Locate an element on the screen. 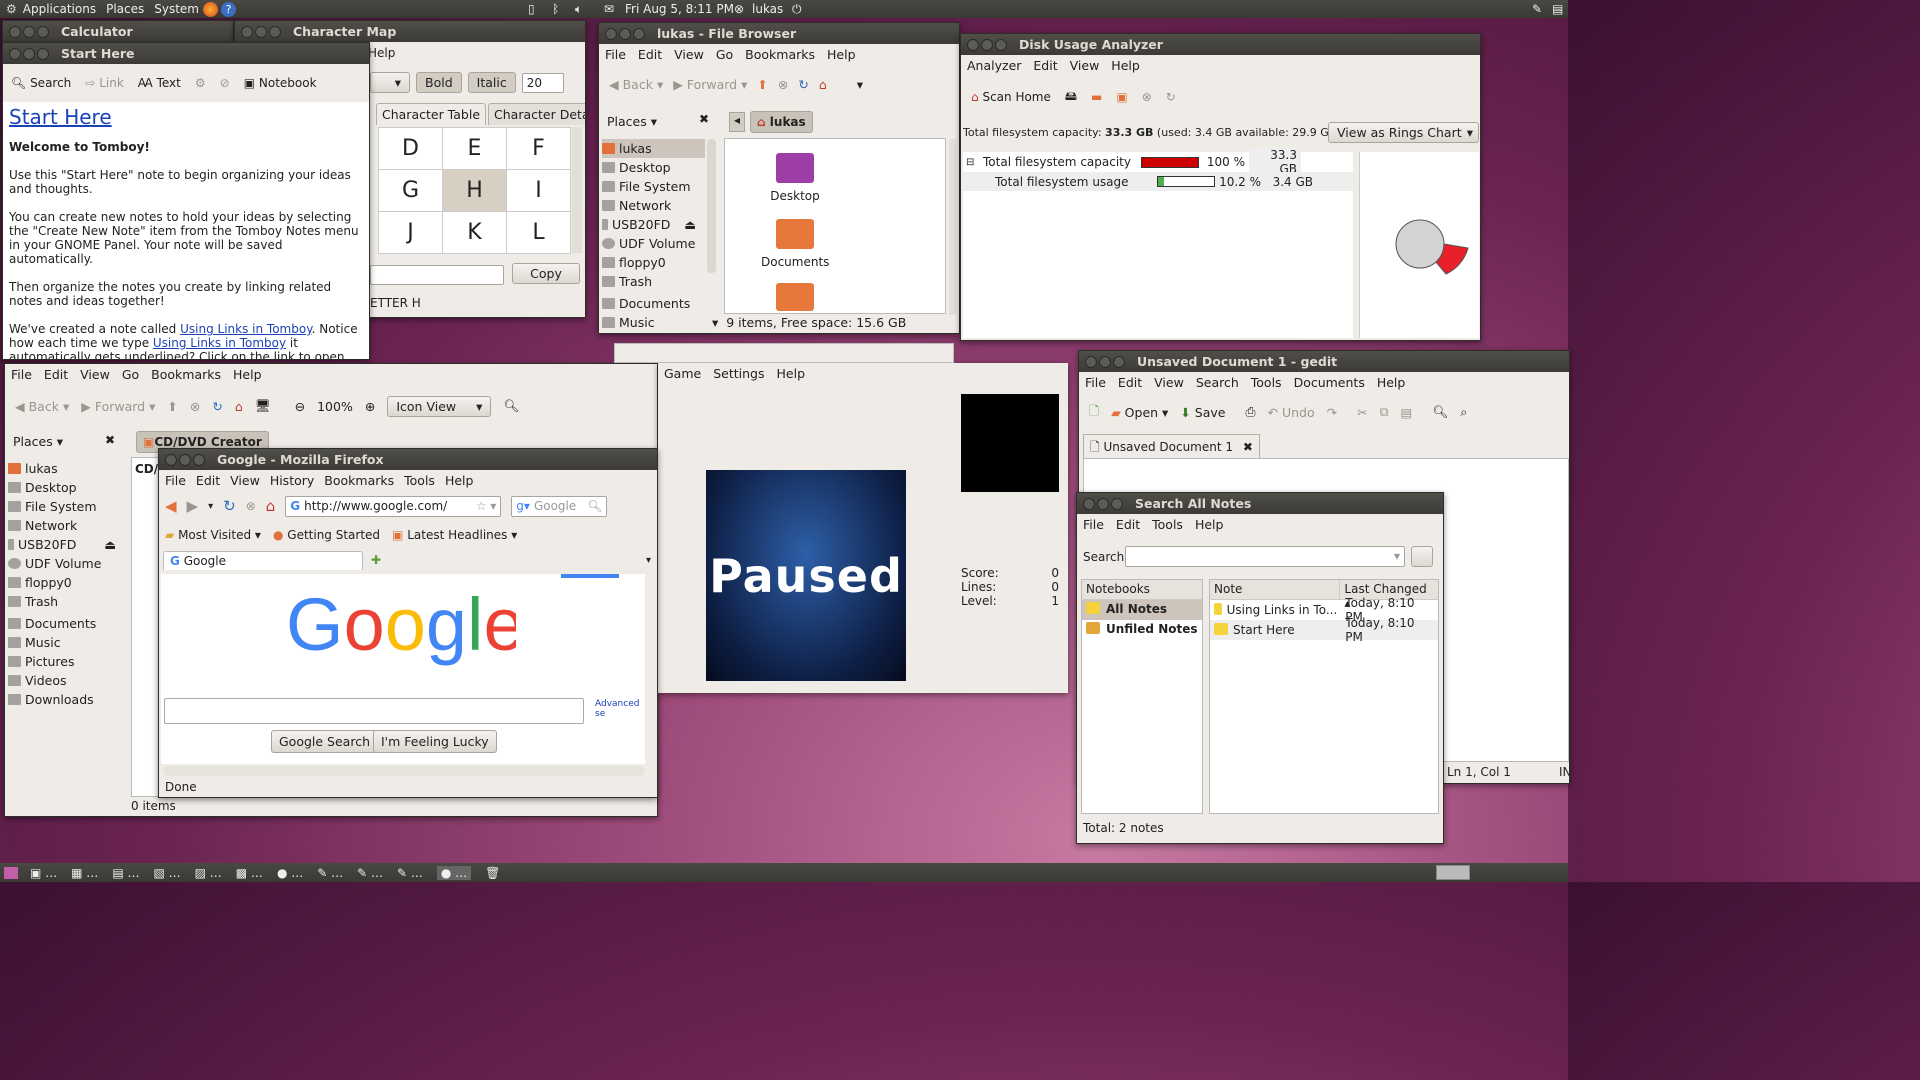  show-desktop-button is located at coordinates (11, 872).